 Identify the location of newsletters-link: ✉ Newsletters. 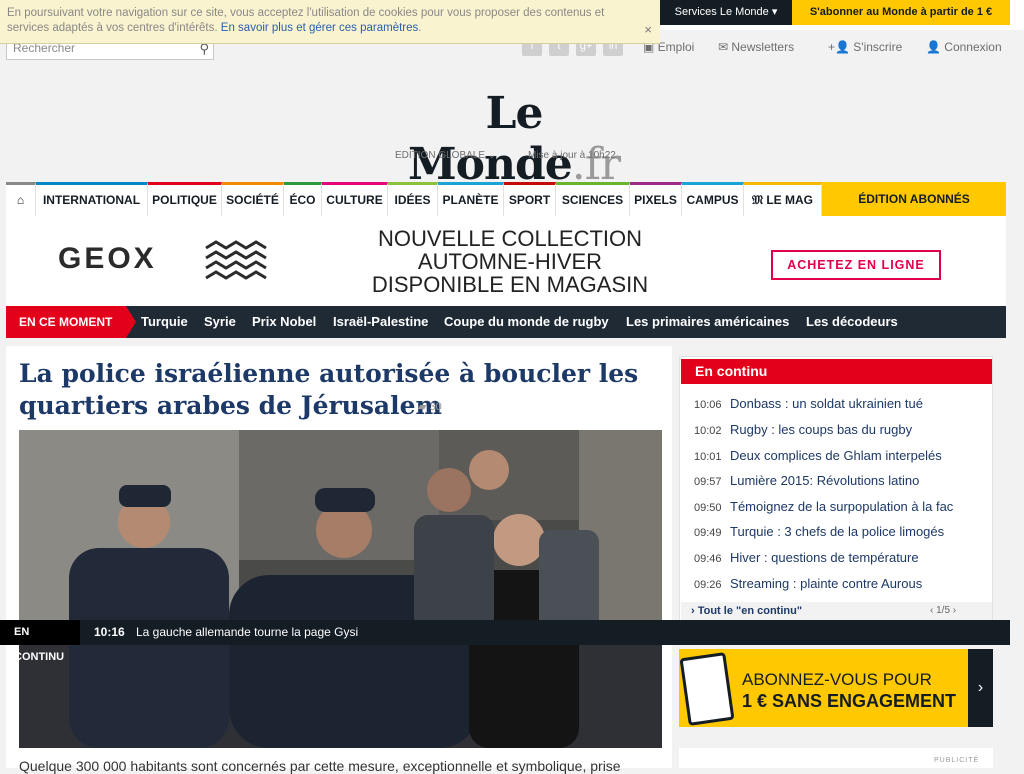
(756, 47).